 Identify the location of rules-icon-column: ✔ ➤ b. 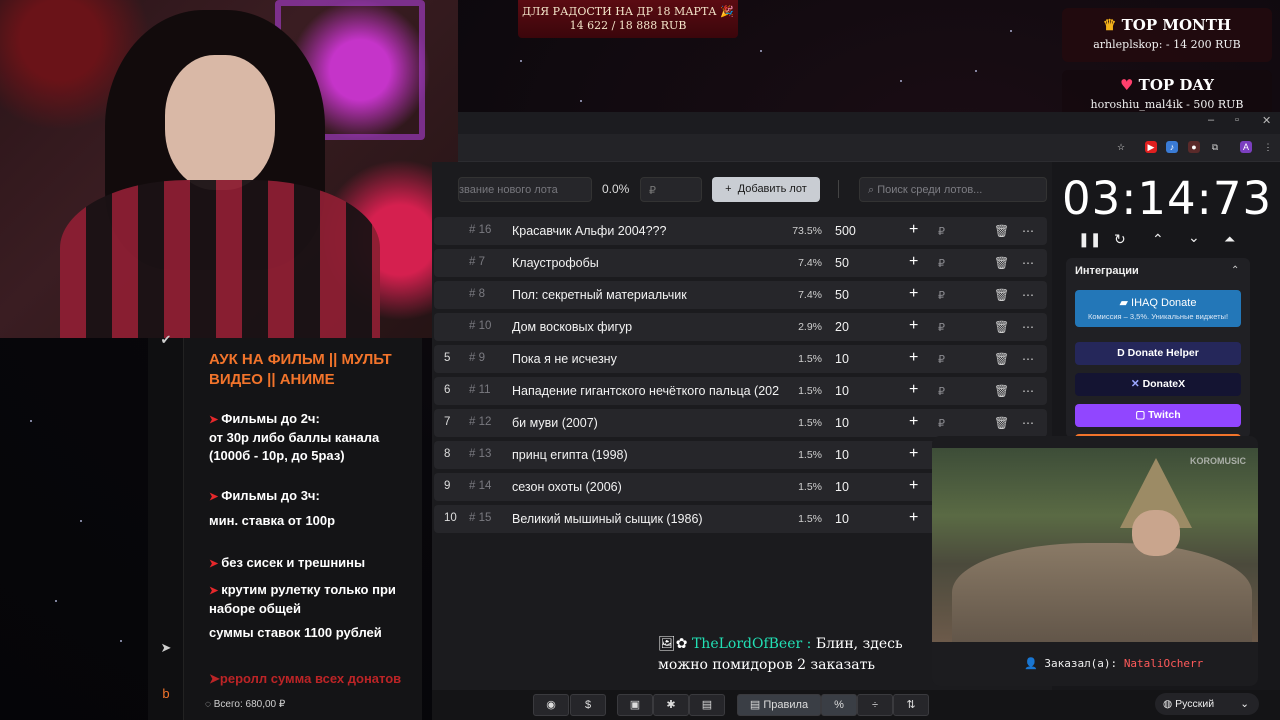
(166, 526).